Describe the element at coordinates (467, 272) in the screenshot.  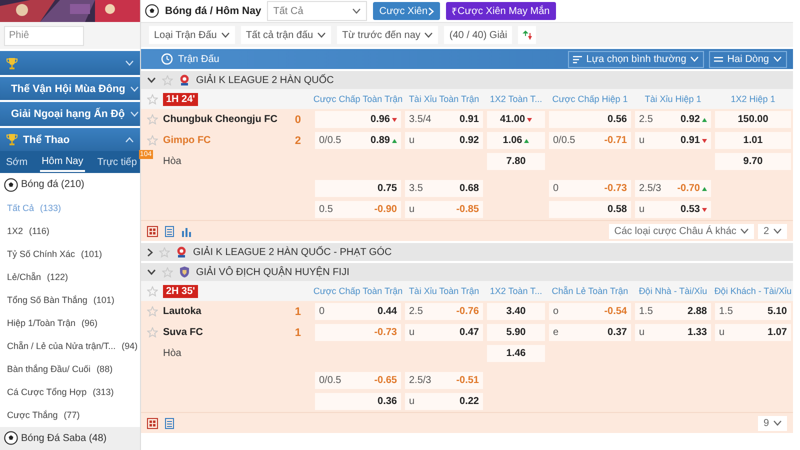
I see `league-header: GIẢI VÔ ĐỊCH QUẬN HUYỆN FIJI` at that location.